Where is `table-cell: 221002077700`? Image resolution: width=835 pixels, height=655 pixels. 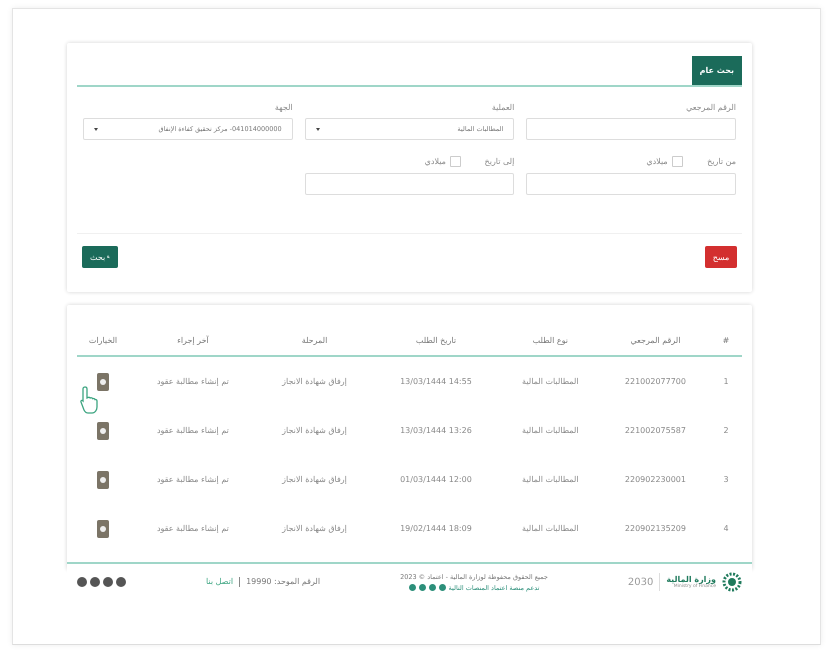 table-cell: 221002077700 is located at coordinates (655, 381).